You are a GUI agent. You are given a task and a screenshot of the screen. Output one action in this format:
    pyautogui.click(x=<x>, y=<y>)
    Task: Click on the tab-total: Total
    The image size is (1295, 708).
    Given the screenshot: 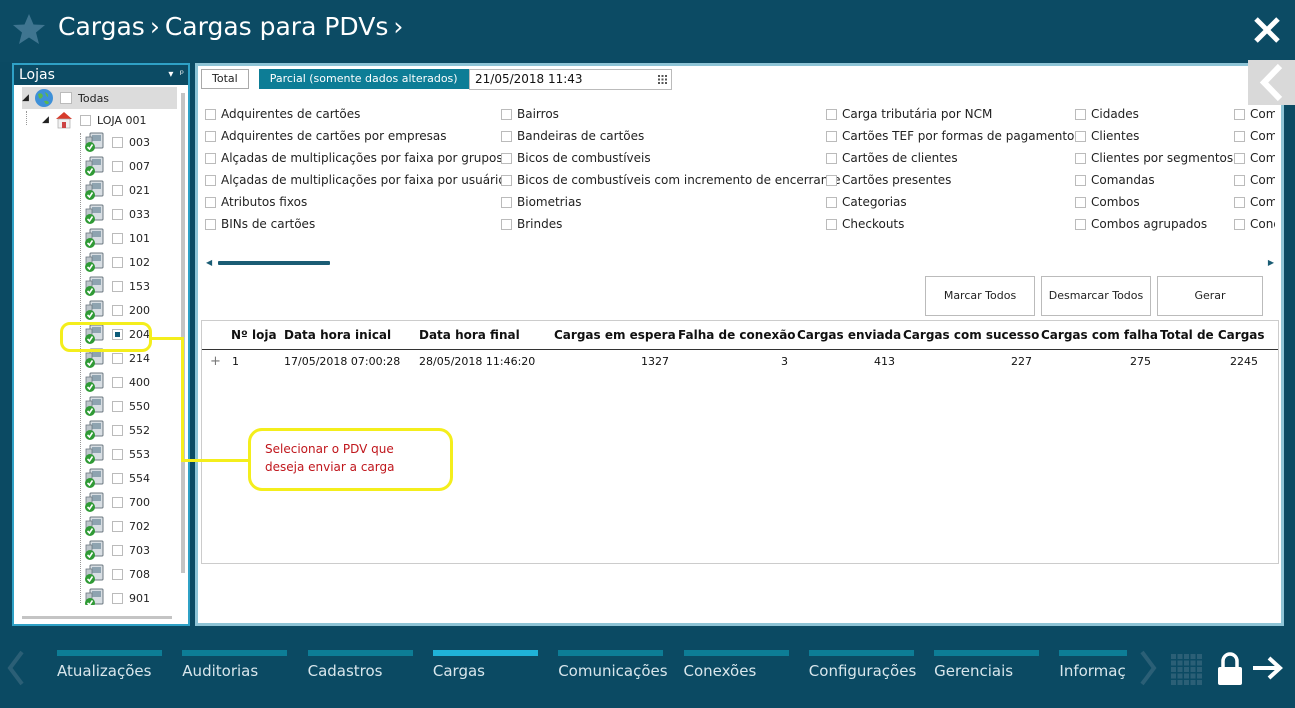 What is the action you would take?
    pyautogui.click(x=225, y=79)
    